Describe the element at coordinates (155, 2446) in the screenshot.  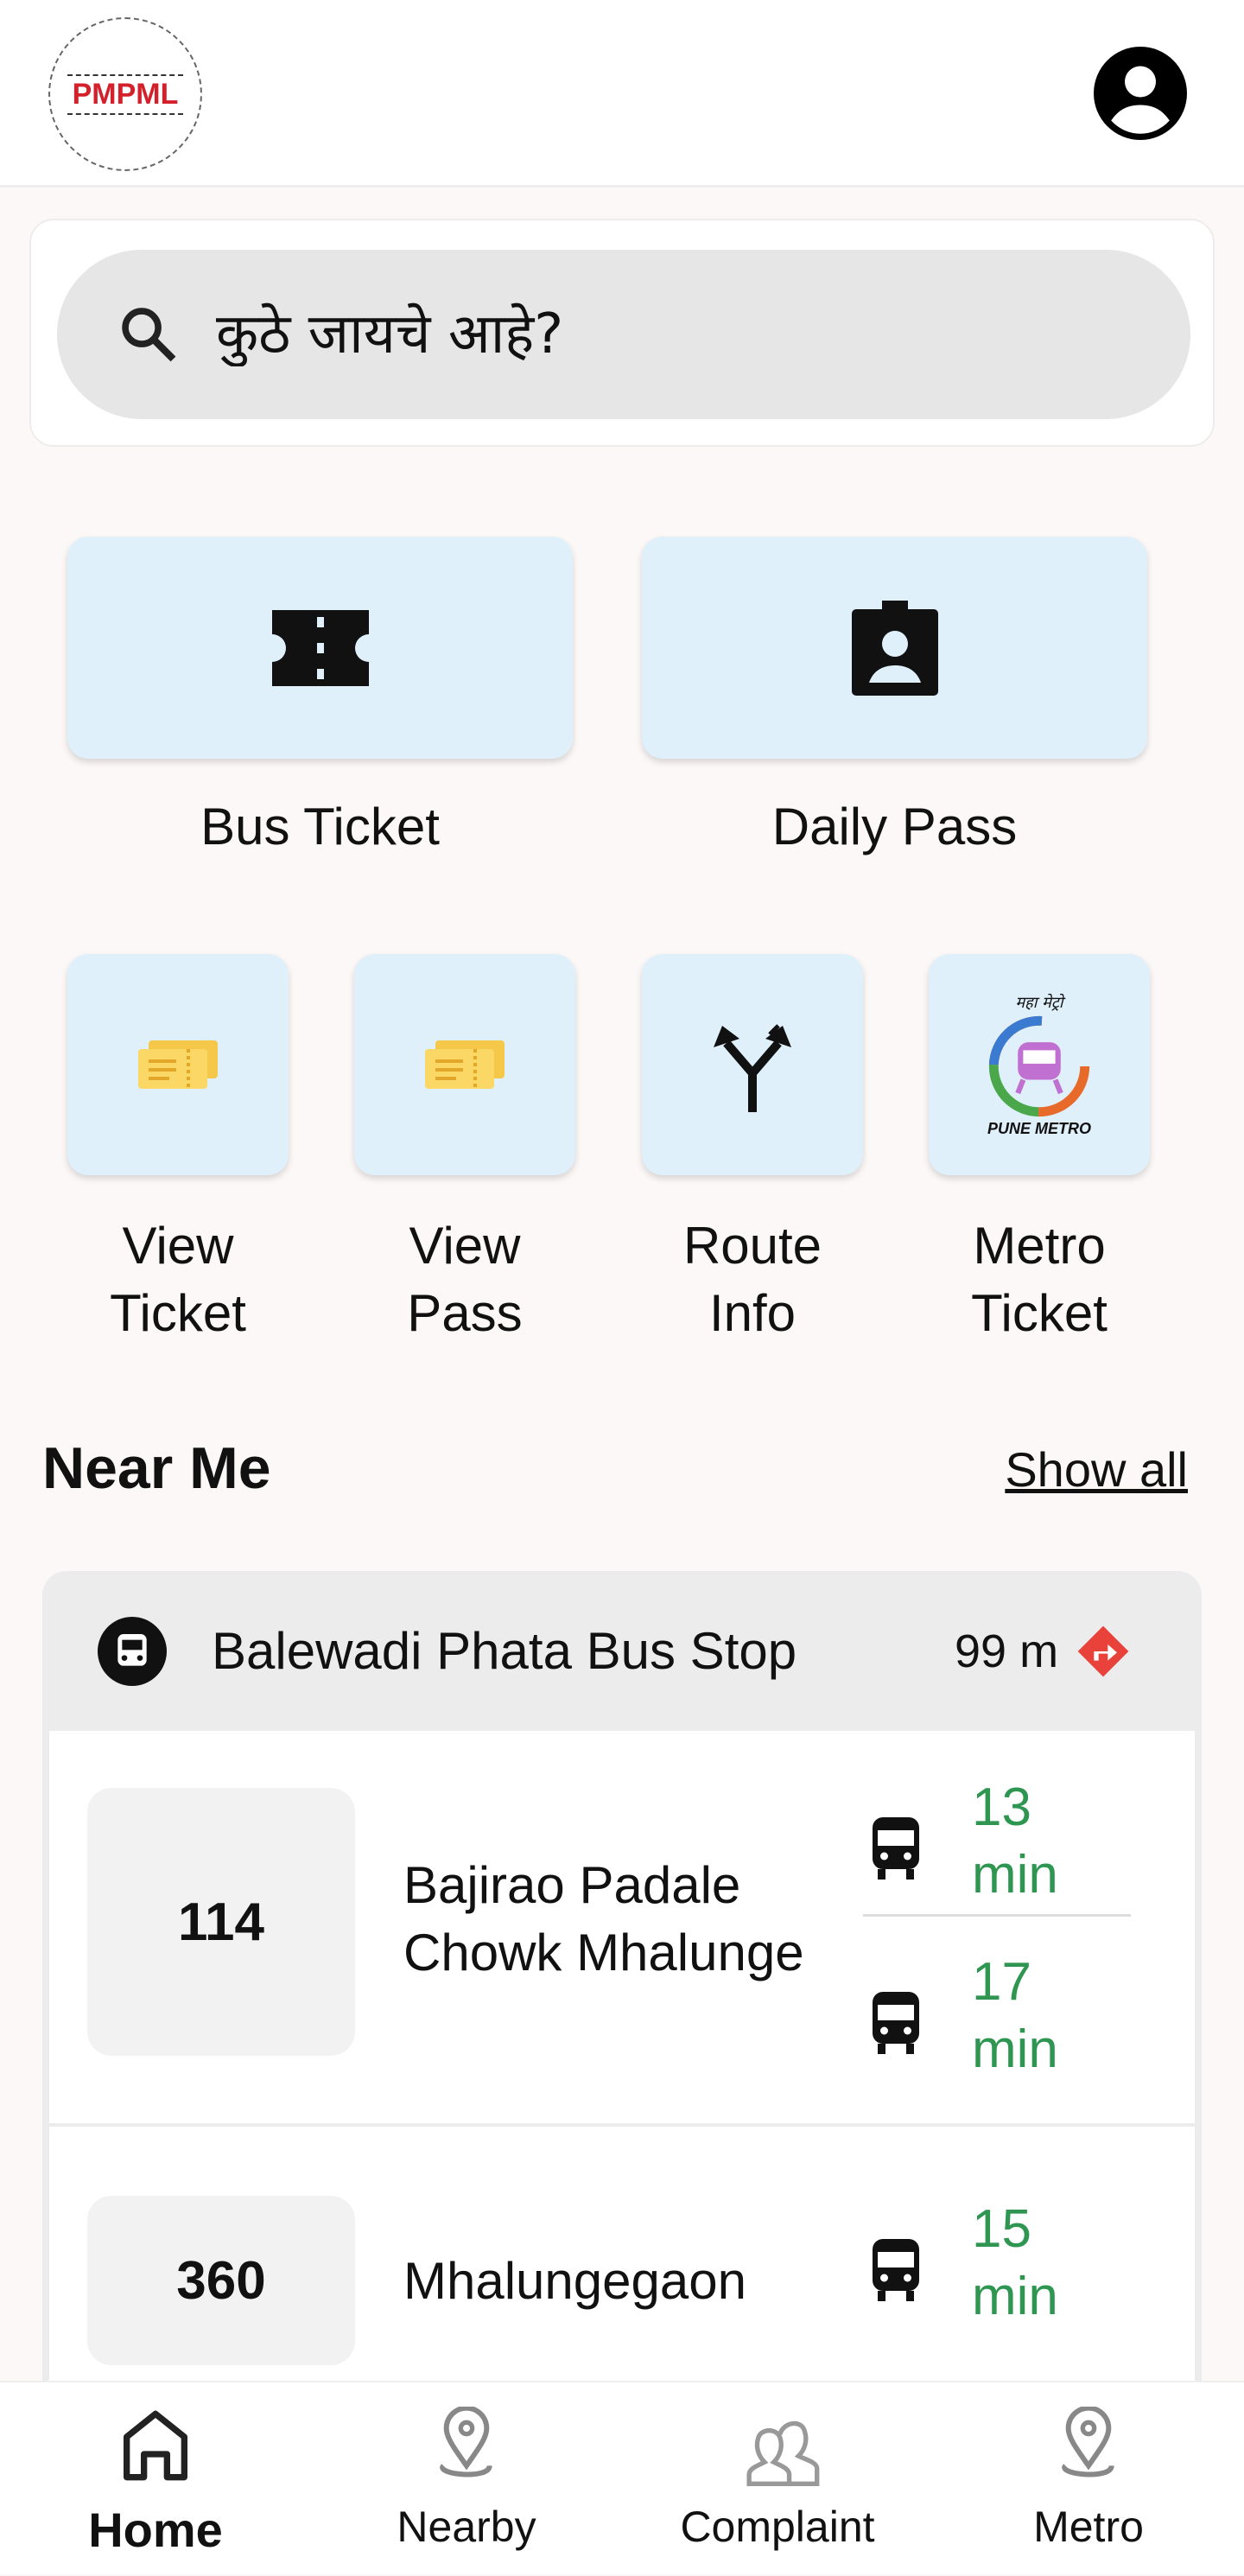
I see `home-icon` at that location.